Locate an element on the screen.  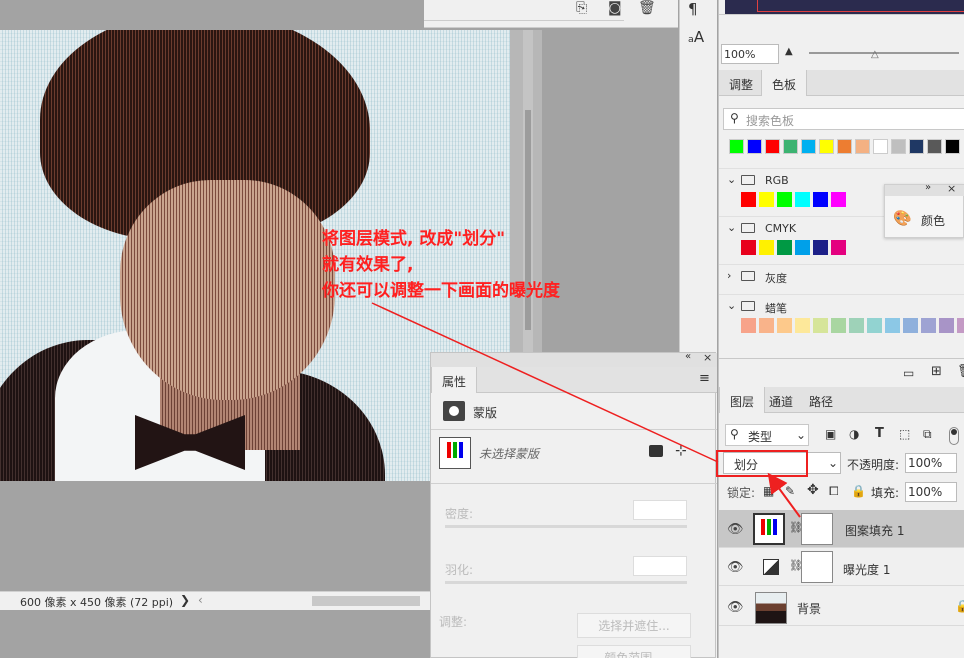
trash-icon: 🗑 is located at coordinates (960, 371).